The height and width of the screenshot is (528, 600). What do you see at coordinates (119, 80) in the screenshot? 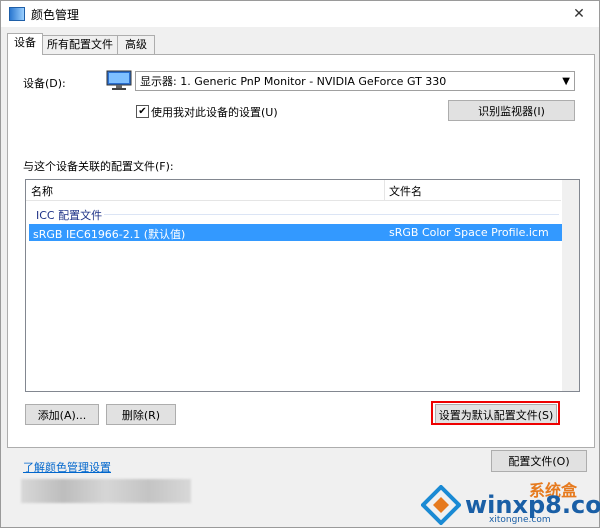
I see `monitor-icon` at bounding box center [119, 80].